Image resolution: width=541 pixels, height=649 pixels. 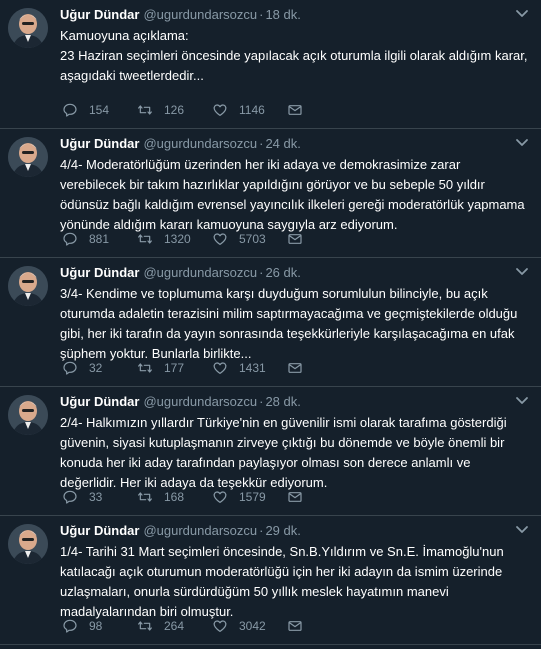 I want to click on reply-count: 32, so click(x=96, y=368).